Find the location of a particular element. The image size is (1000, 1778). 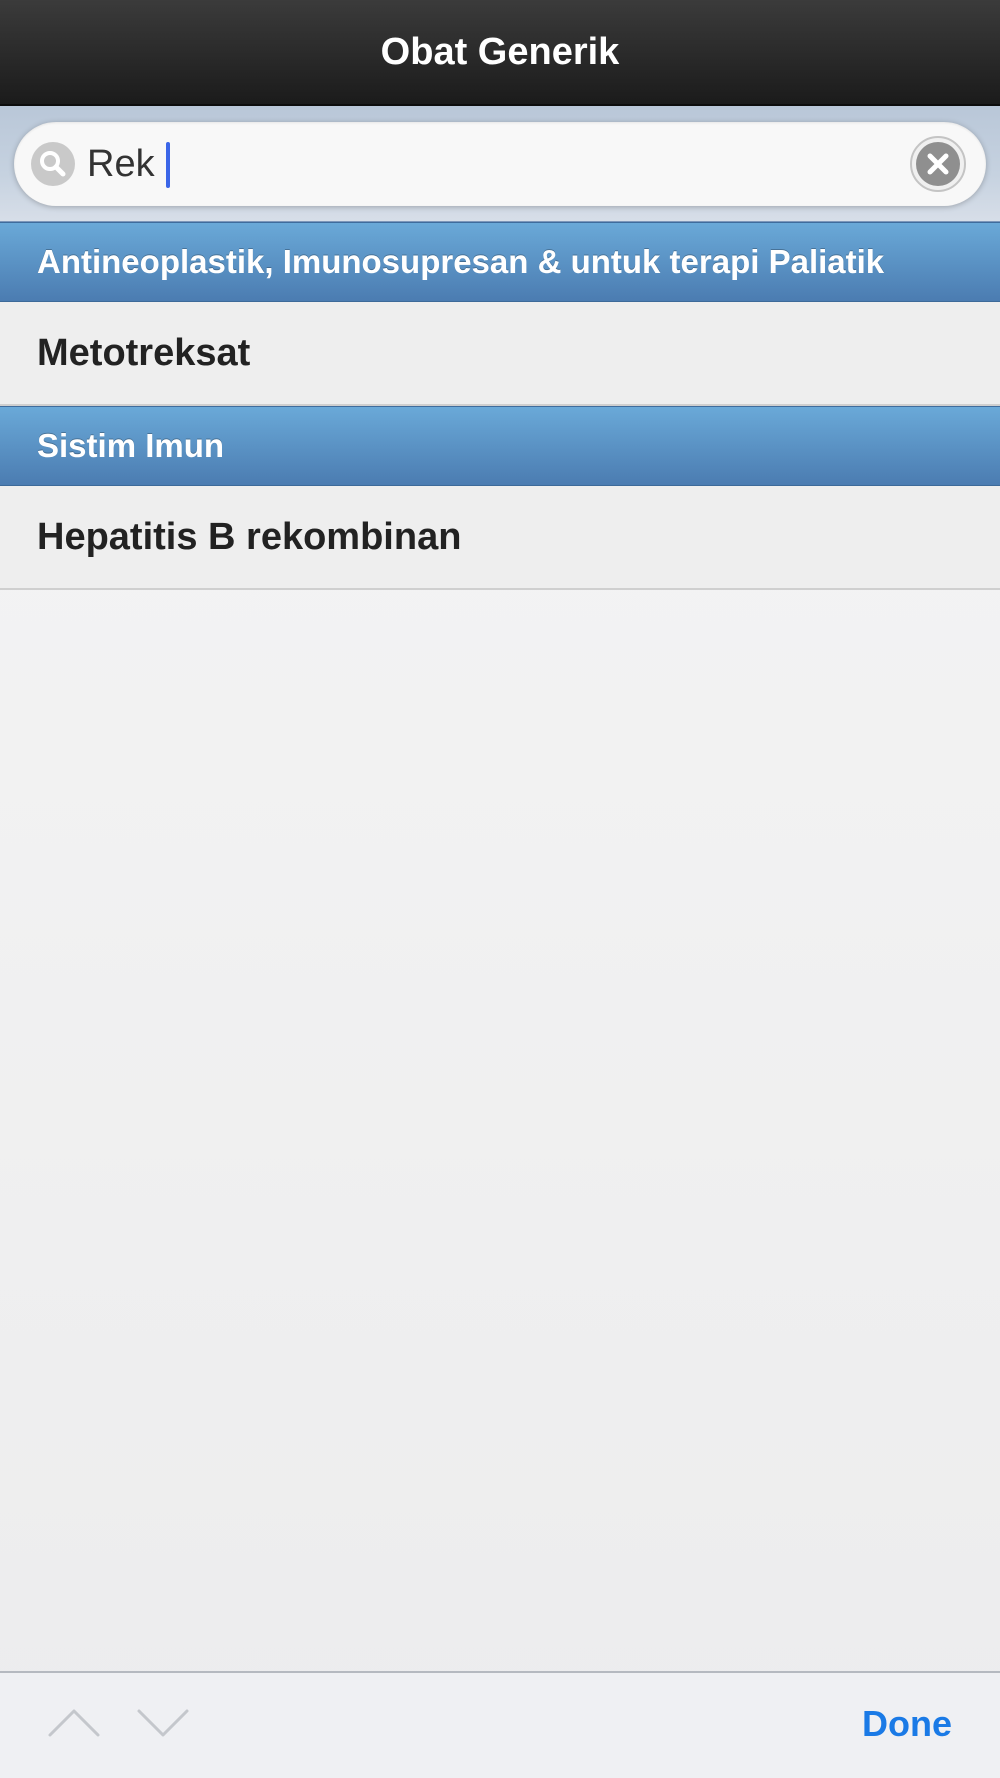

navigation-bar: Obat Generik is located at coordinates (500, 53).